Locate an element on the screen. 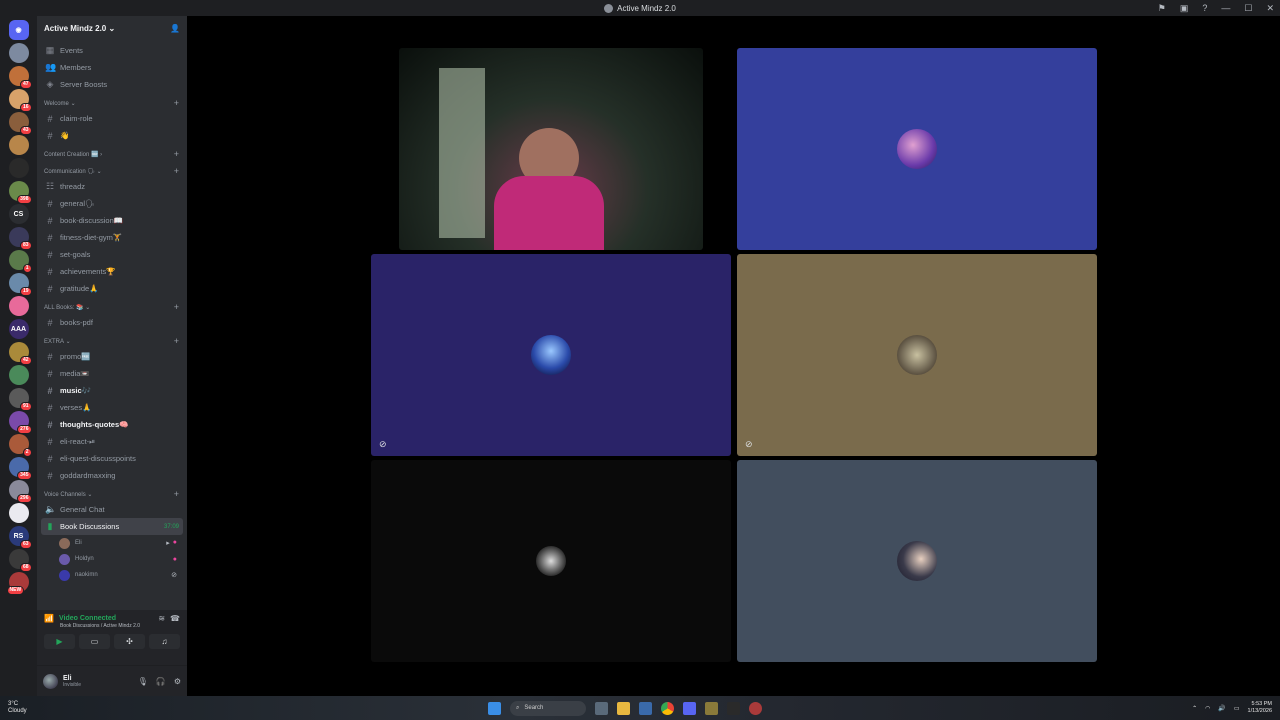 The height and width of the screenshot is (720, 1280). channel-emoji: # 👋 is located at coordinates (112, 135).